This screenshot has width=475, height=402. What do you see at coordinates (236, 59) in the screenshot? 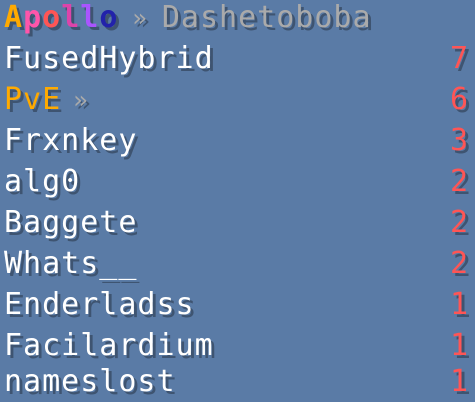
I see `score-row: FusedHybrid 7` at bounding box center [236, 59].